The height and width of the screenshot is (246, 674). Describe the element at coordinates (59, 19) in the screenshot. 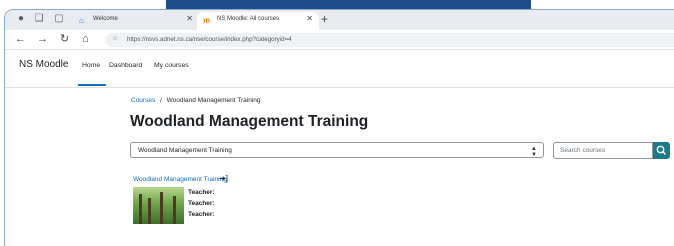

I see `tab-actions-icon: ▢` at that location.